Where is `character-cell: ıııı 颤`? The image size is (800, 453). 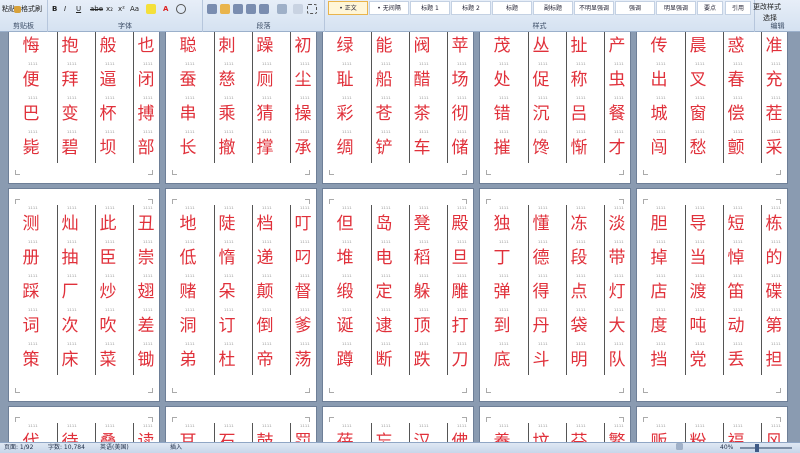
character-cell: ıııı 颤 is located at coordinates (742, 146).